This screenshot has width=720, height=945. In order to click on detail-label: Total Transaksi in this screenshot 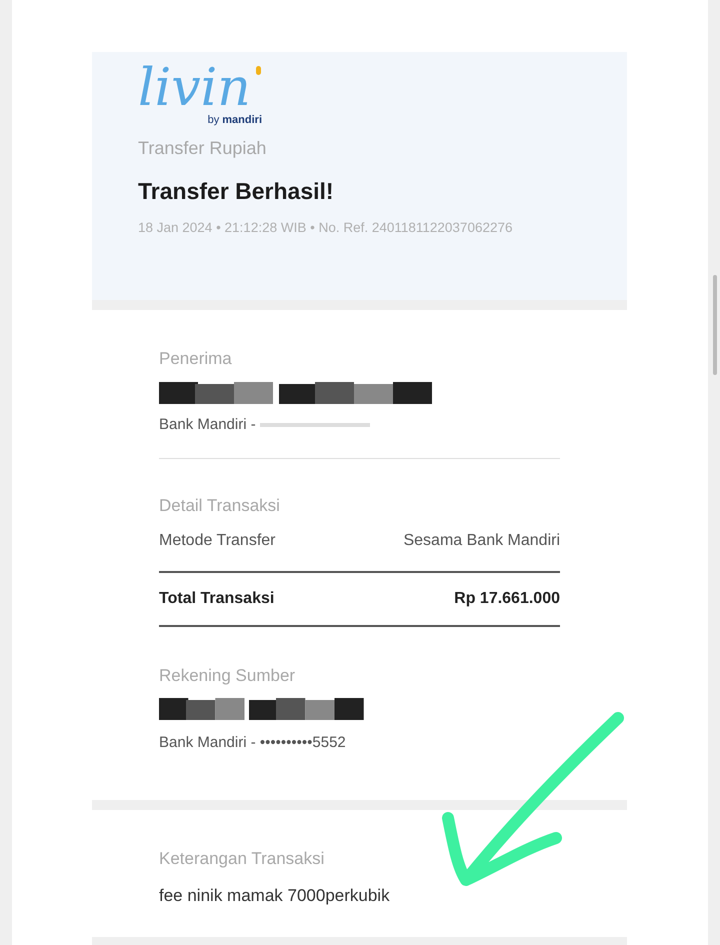, I will do `click(216, 598)`.